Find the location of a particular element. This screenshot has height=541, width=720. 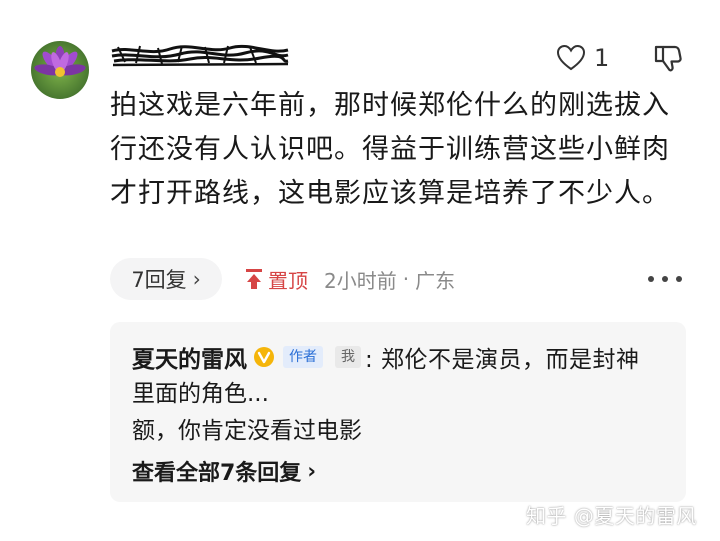

reply-first-line: 夏天的雷风 作者 我 : 郑伦不是演员，而是封神 is located at coordinates (386, 357).